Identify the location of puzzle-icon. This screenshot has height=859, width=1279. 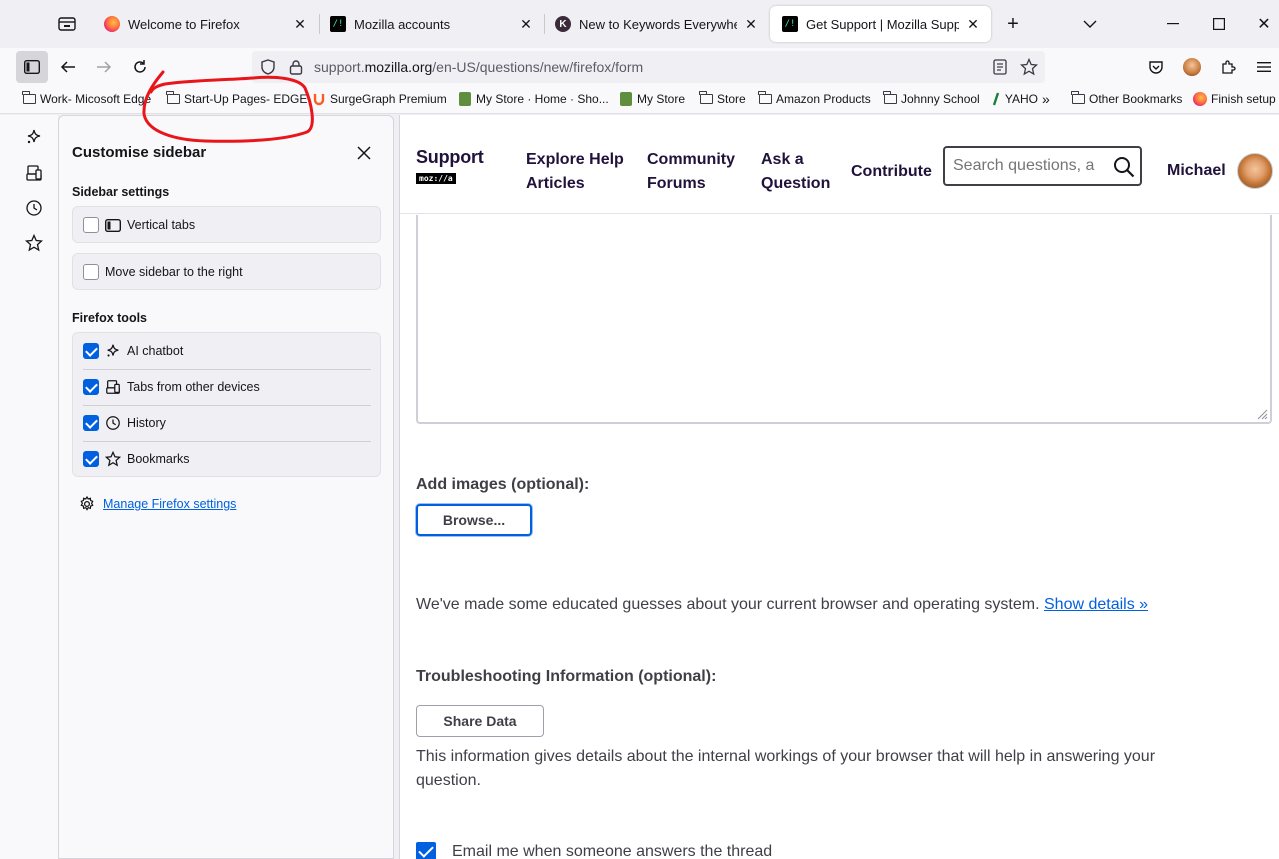
(1229, 67).